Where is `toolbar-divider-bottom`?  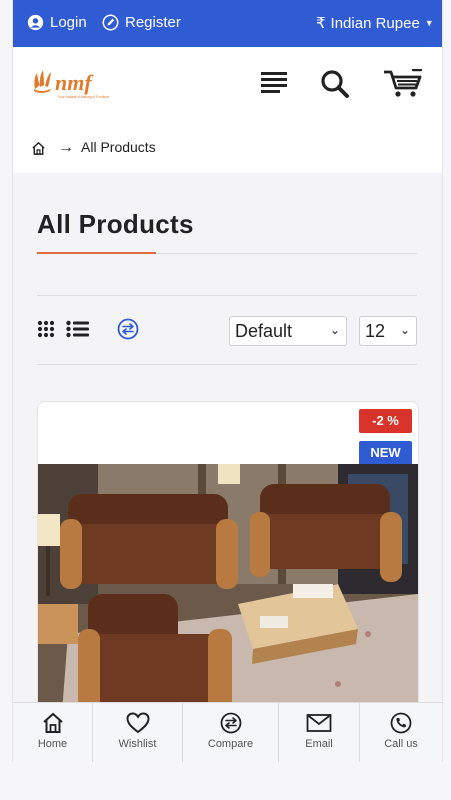
toolbar-divider-bottom is located at coordinates (227, 364).